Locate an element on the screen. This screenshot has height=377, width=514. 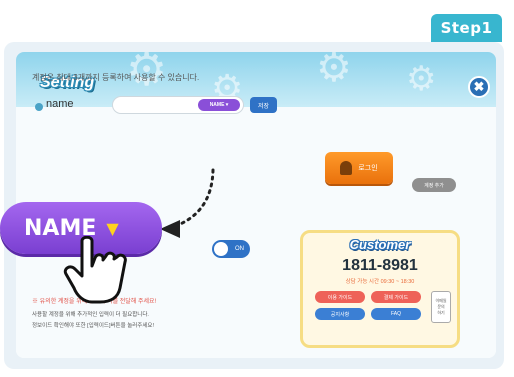
login-label: 로그인 is located at coordinates (368, 168).